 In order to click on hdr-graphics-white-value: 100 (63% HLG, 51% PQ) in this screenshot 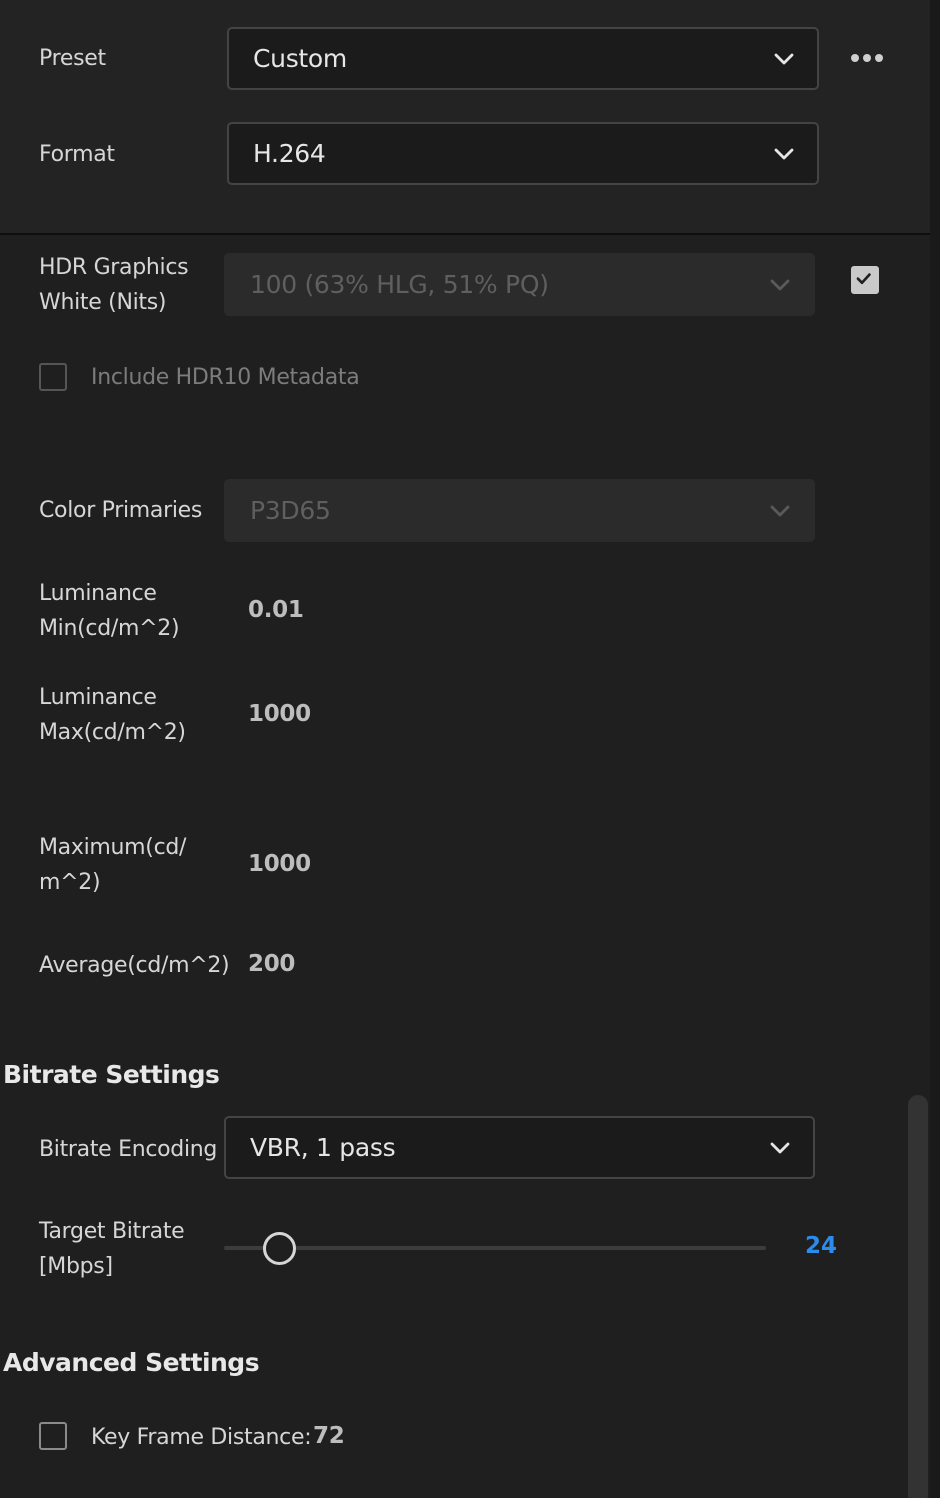, I will do `click(399, 284)`.